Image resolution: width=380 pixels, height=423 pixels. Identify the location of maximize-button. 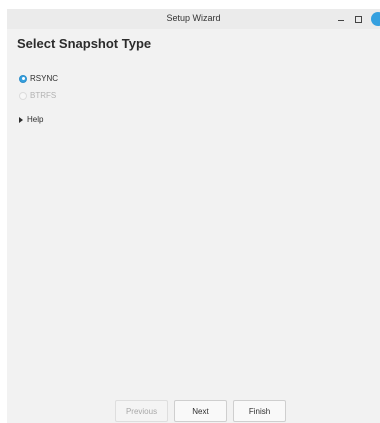
(358, 19).